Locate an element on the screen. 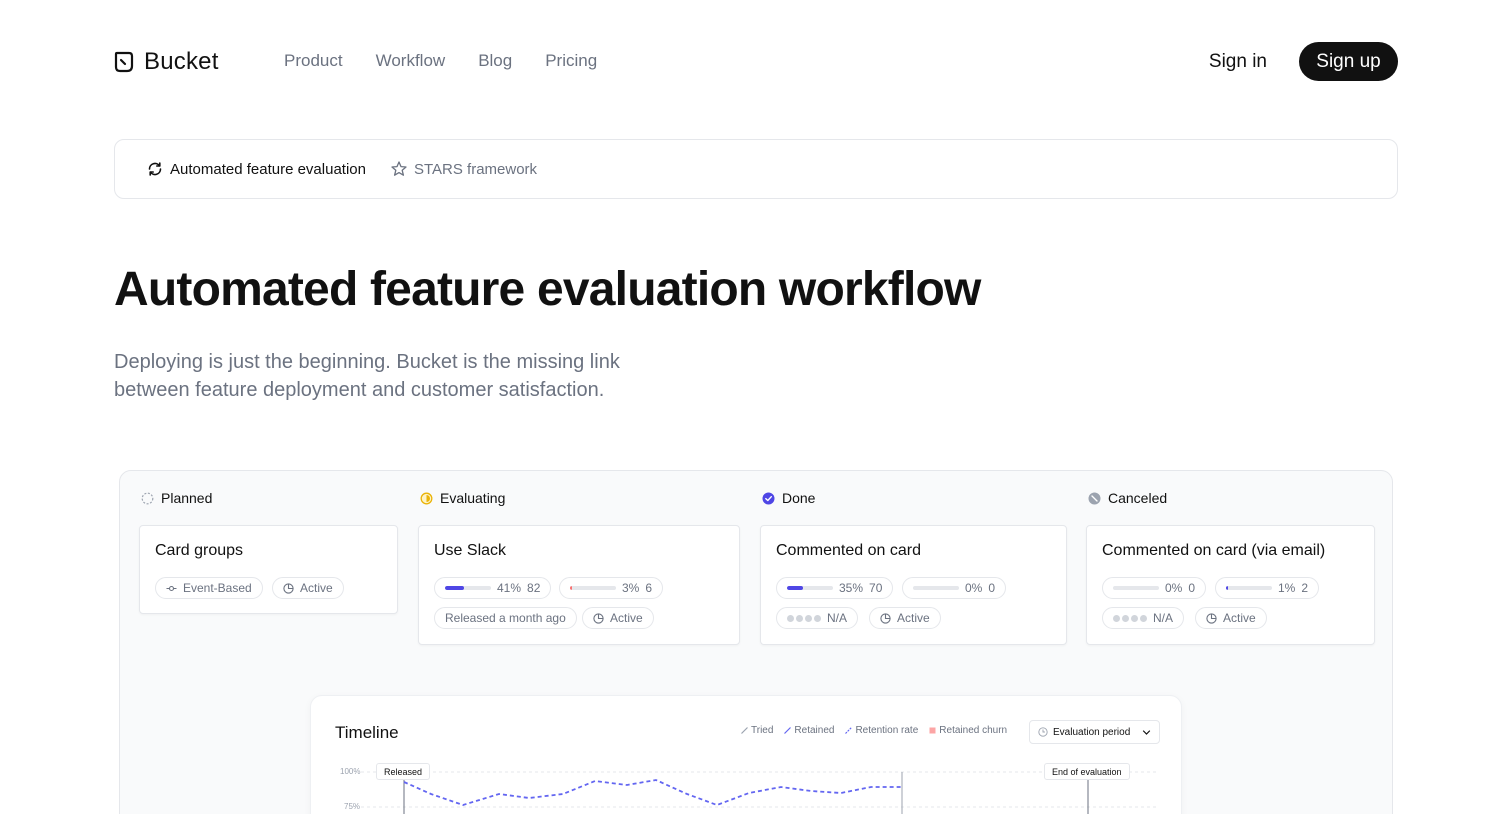 The width and height of the screenshot is (1512, 814). pill-label: Event-Based is located at coordinates (217, 588).